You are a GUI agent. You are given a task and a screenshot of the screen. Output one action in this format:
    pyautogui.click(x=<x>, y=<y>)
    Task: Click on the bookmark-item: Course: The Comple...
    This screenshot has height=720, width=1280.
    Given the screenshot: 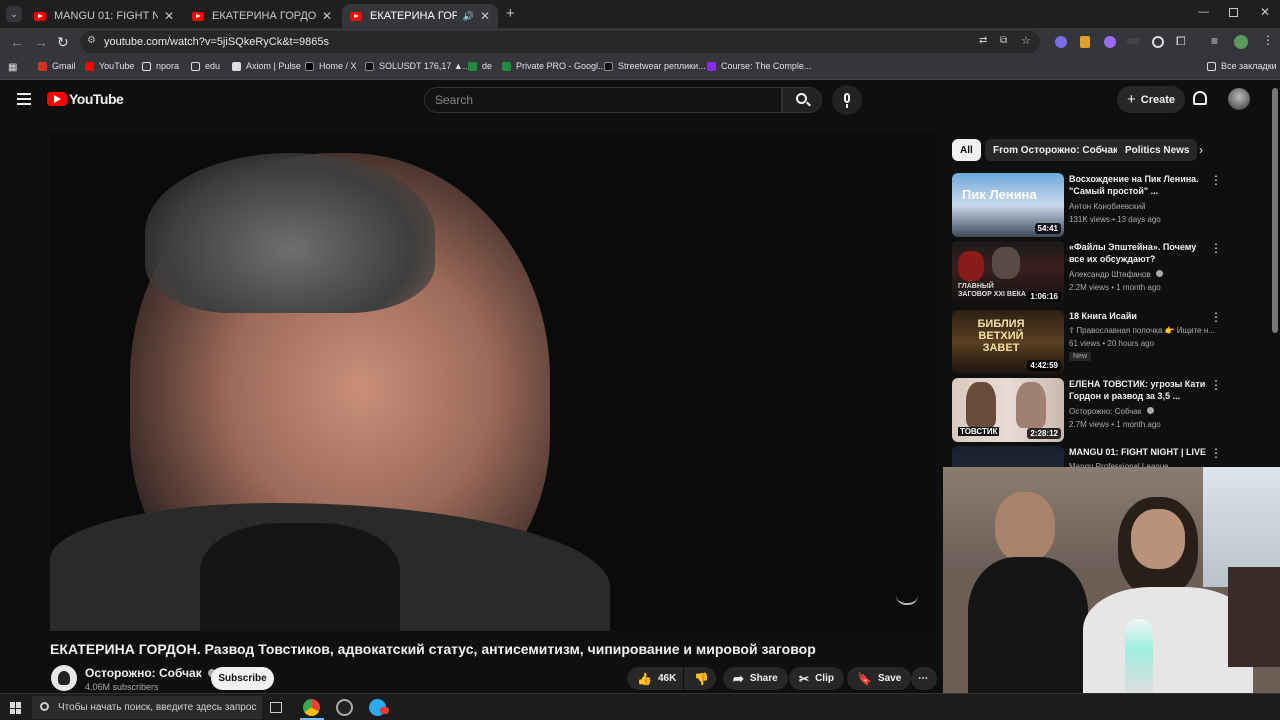 What is the action you would take?
    pyautogui.click(x=759, y=66)
    